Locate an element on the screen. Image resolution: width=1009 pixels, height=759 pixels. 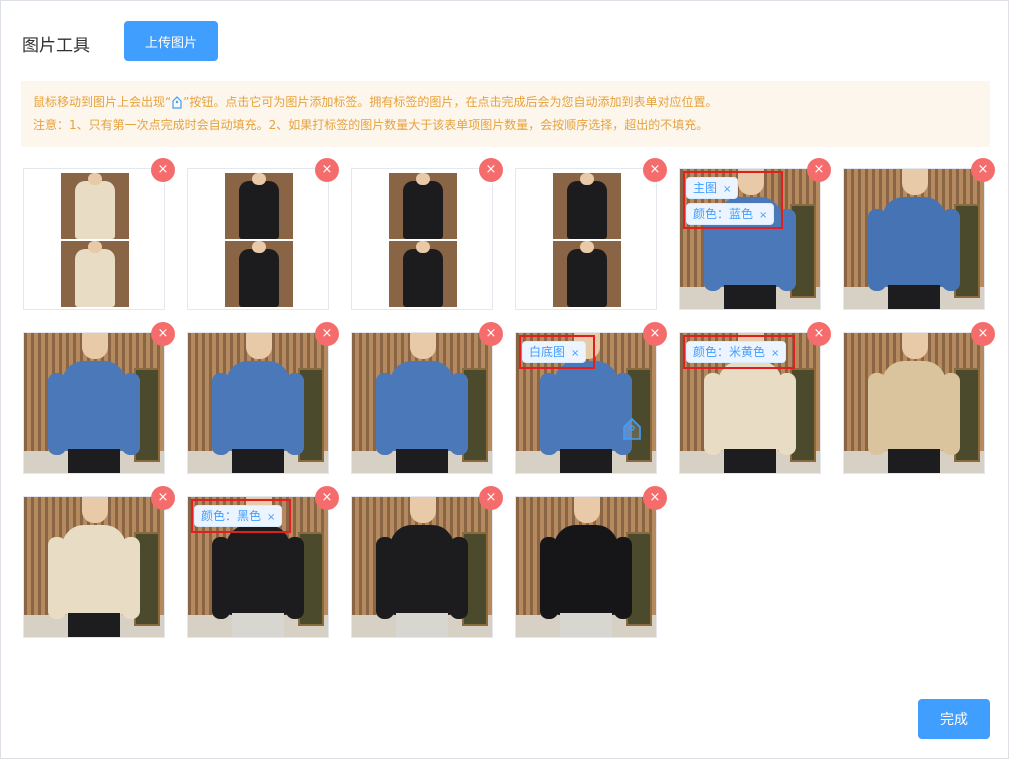
tag-label: 主图 is located at coordinates (705, 188).